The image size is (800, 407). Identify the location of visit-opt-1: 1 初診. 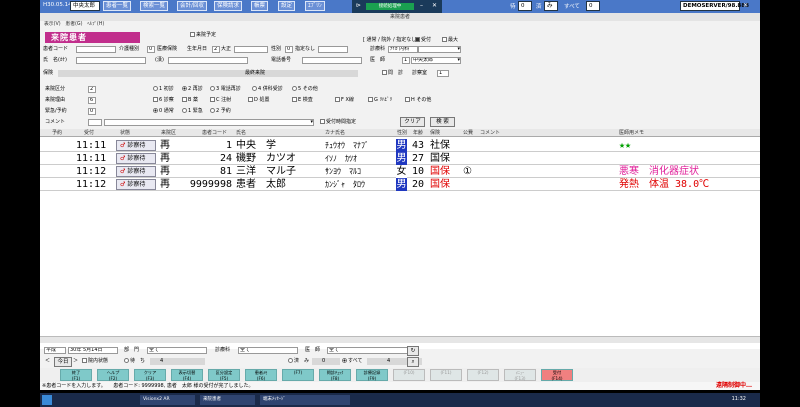
(163, 89).